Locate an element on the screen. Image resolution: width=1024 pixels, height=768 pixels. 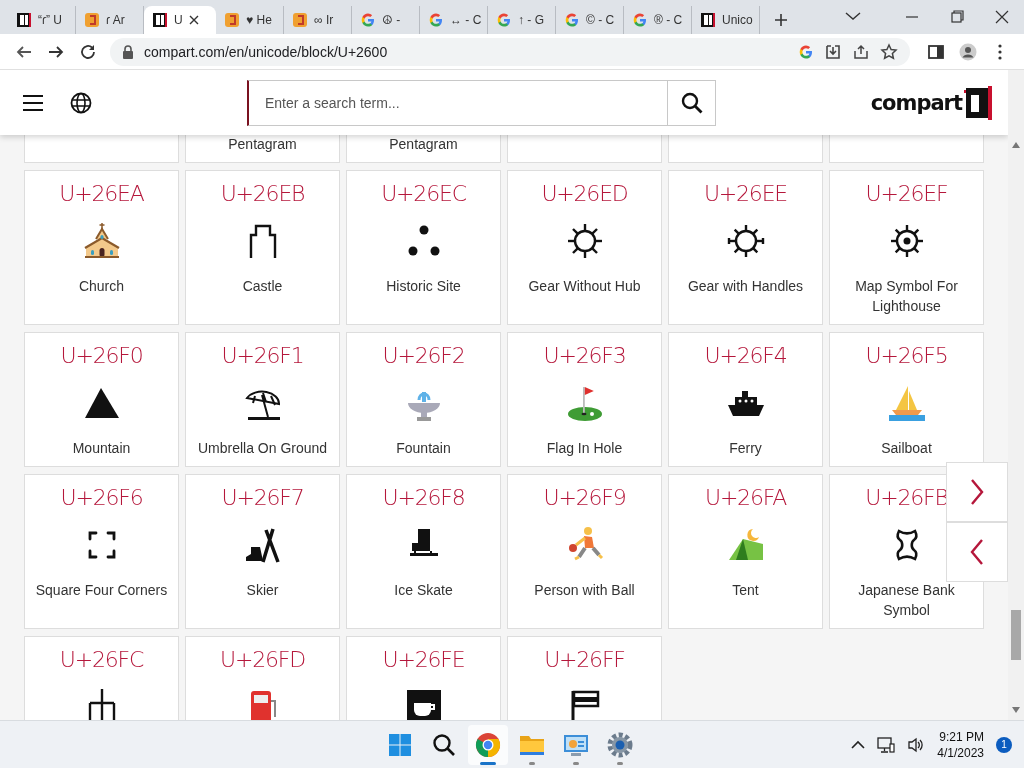
glyph-card: U+26F0 Mountain is located at coordinates (101, 399).